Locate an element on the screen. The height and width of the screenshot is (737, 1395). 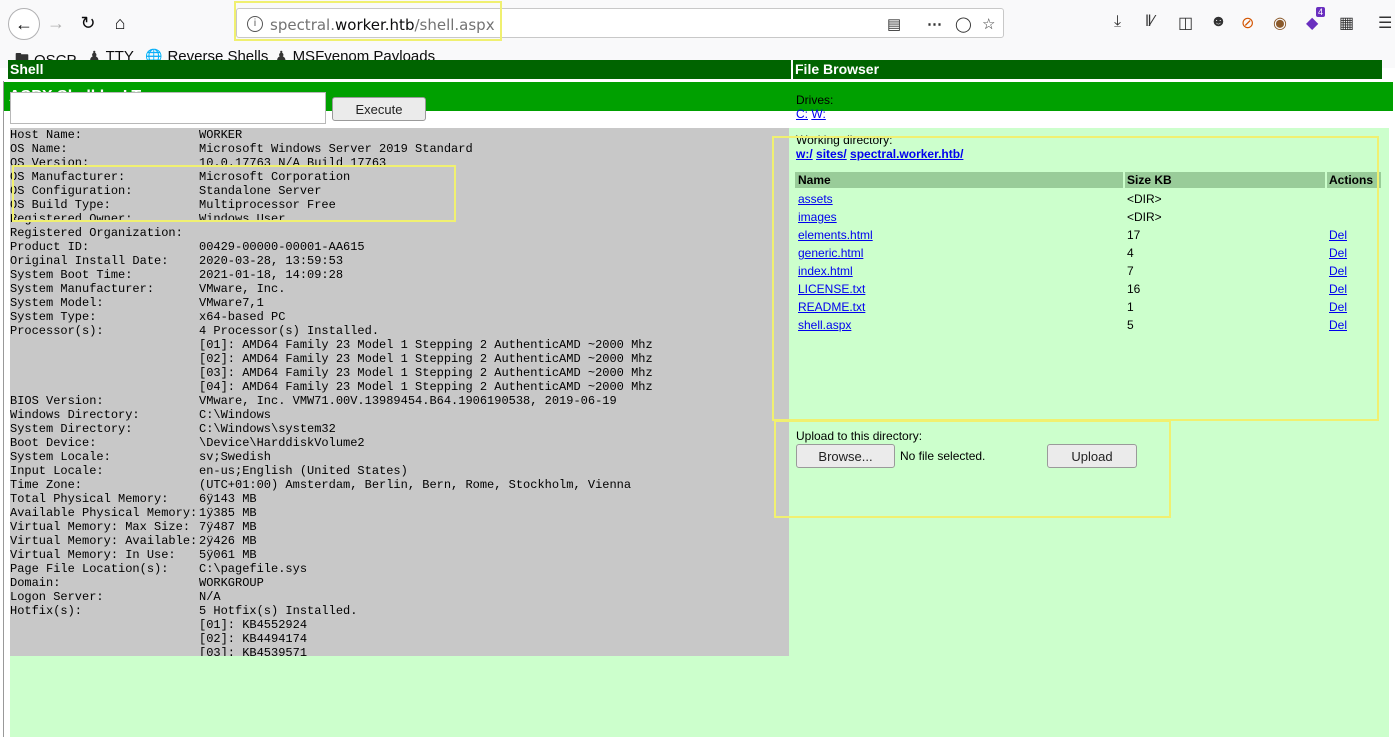
output-value: C:\pagefile.sys is located at coordinates (253, 569).